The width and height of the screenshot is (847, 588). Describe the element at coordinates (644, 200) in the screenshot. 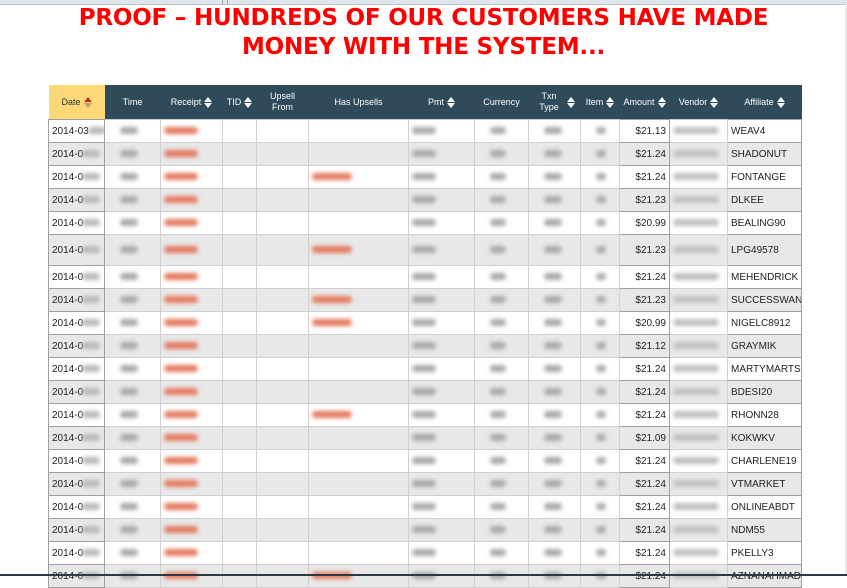

I see `cell-amount: $21.23` at that location.